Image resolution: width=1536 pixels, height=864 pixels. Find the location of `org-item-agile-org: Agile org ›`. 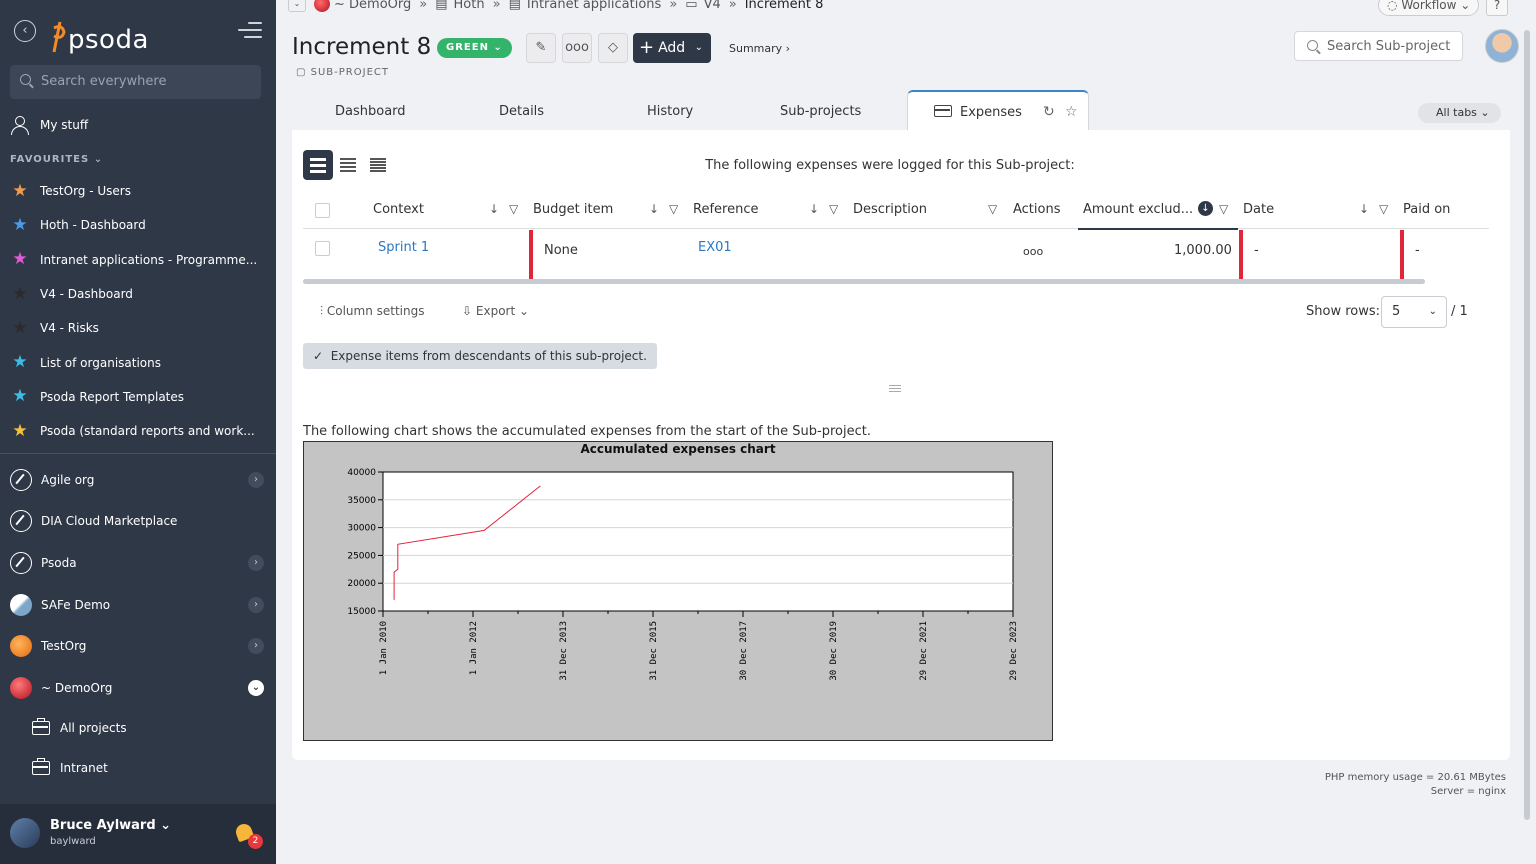

org-item-agile-org: Agile org › is located at coordinates (138, 480).